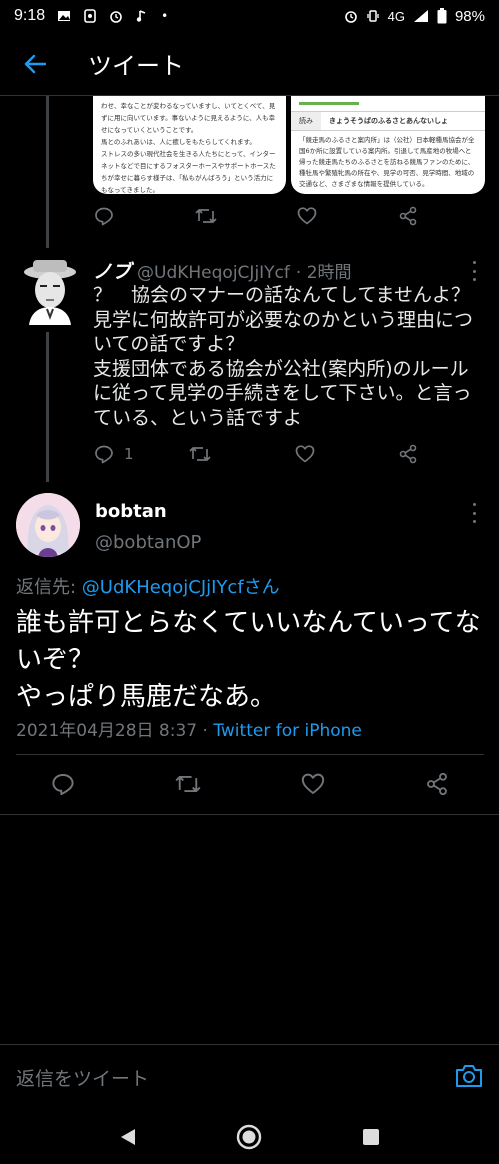  Describe the element at coordinates (114, 731) in the screenshot. I see `tweet-timestamp: 2021年04月28日 8:37 ·` at that location.